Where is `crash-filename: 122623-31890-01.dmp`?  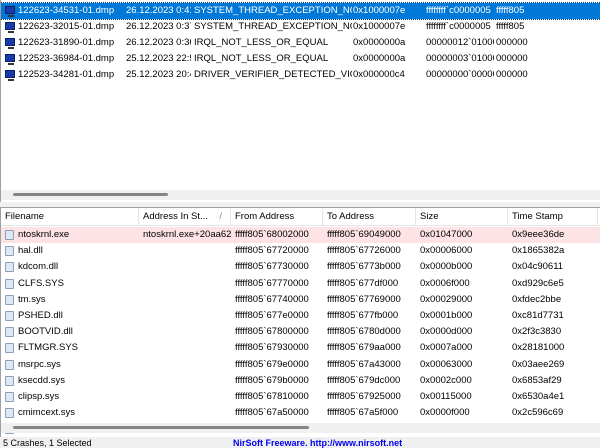 crash-filename: 122623-31890-01.dmp is located at coordinates (66, 42).